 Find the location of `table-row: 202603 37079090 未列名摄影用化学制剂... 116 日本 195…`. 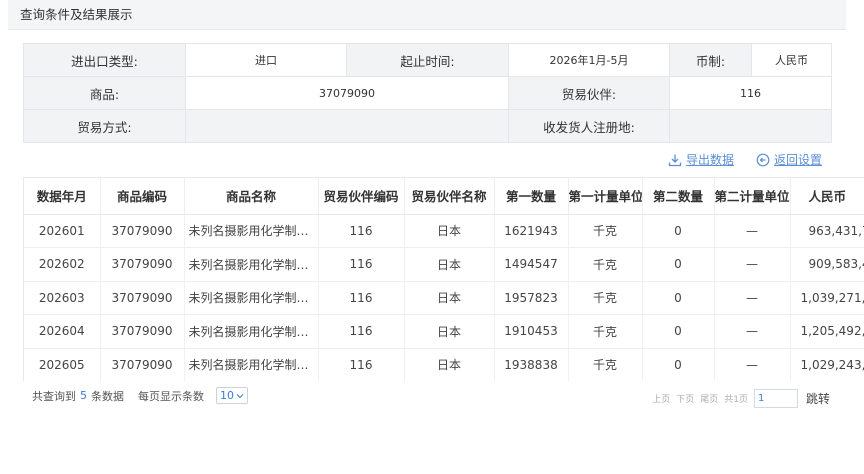

table-row: 202603 37079090 未列名摄影用化学制剂... 116 日本 195… is located at coordinates (444, 298).